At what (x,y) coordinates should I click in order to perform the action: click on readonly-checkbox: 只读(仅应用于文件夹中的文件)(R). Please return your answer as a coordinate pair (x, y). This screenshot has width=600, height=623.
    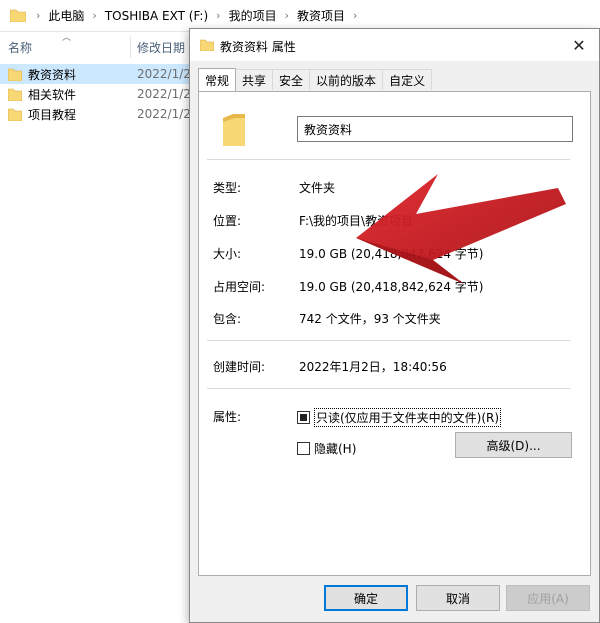
    Looking at the image, I should click on (399, 417).